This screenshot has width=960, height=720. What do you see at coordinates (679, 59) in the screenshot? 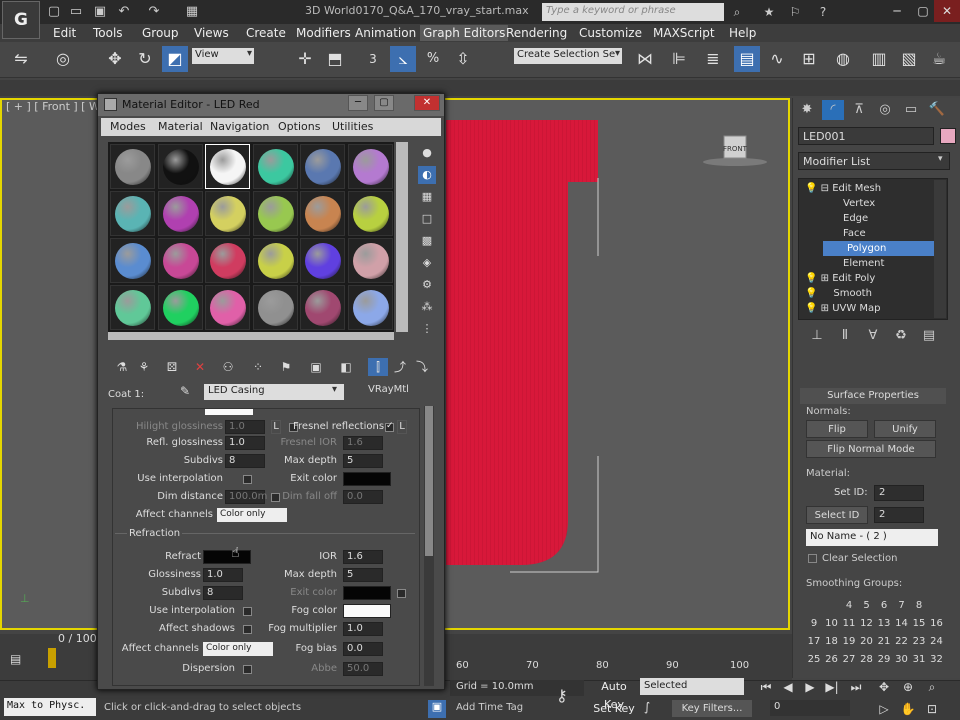
I see `align-icon: ⊫` at bounding box center [679, 59].